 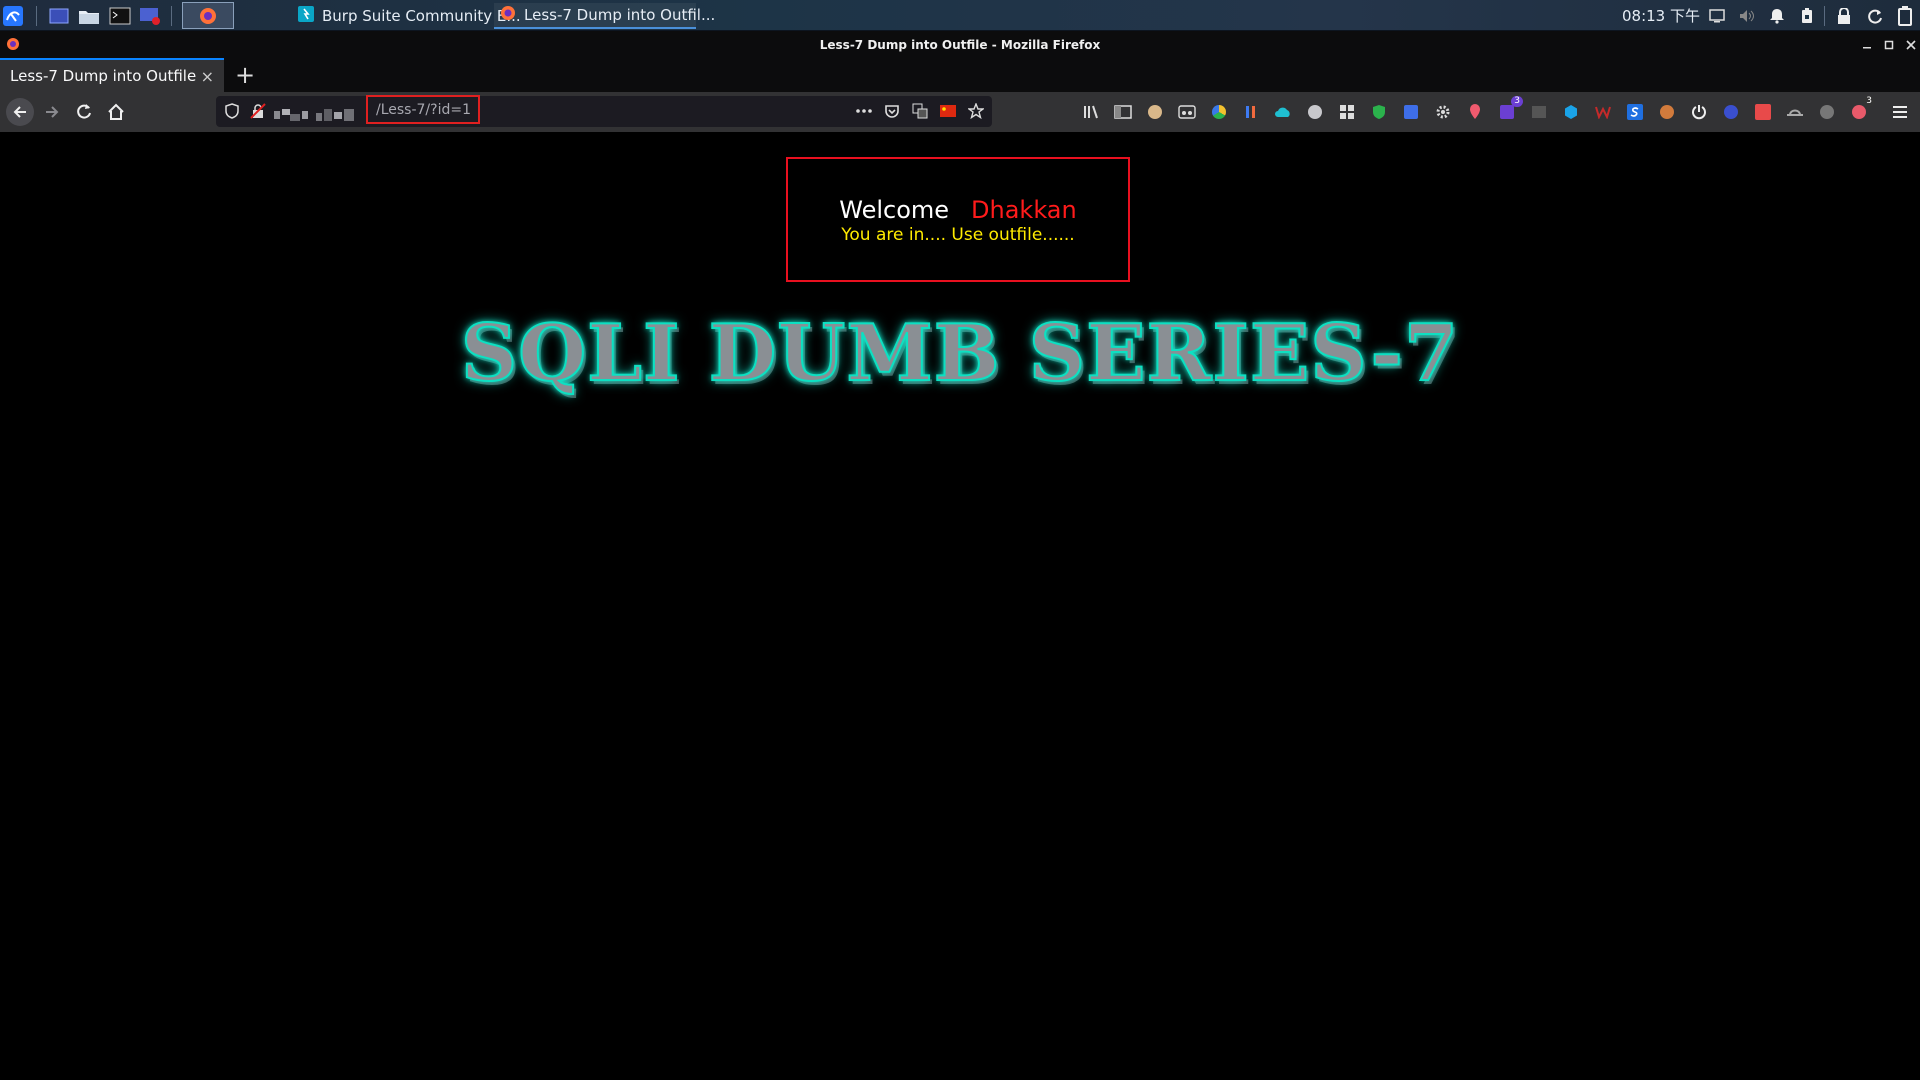 I want to click on close-window-button, so click(x=1910, y=44).